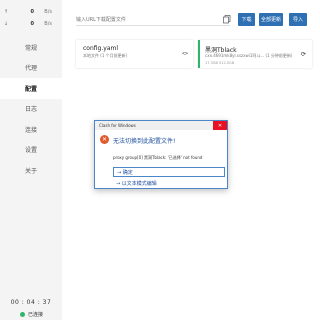 This screenshot has width=320, height=320. I want to click on download-speed: ↓ 0 B/s, so click(31, 24).